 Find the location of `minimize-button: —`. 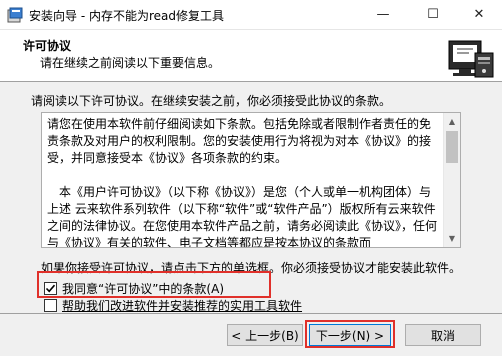

minimize-button: — is located at coordinates (383, 14).